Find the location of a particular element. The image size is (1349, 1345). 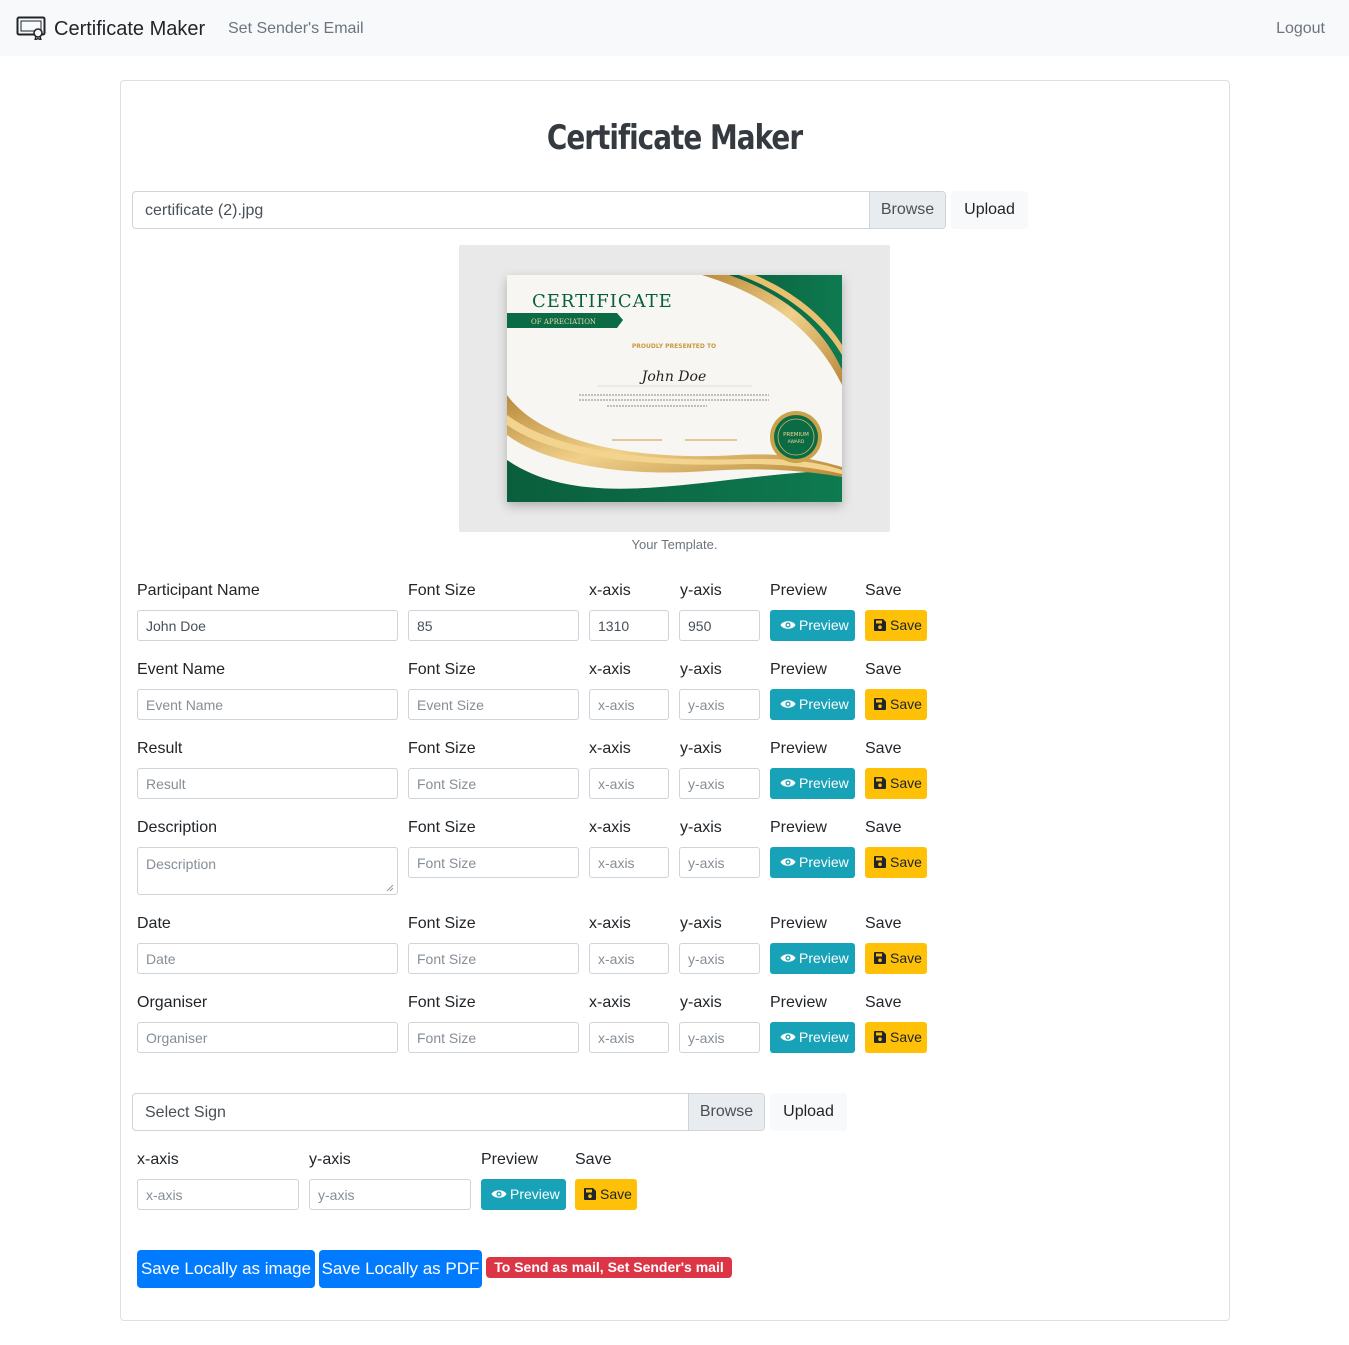

template-file-group: certificate (2).jpg Browse Upload is located at coordinates (582, 210).